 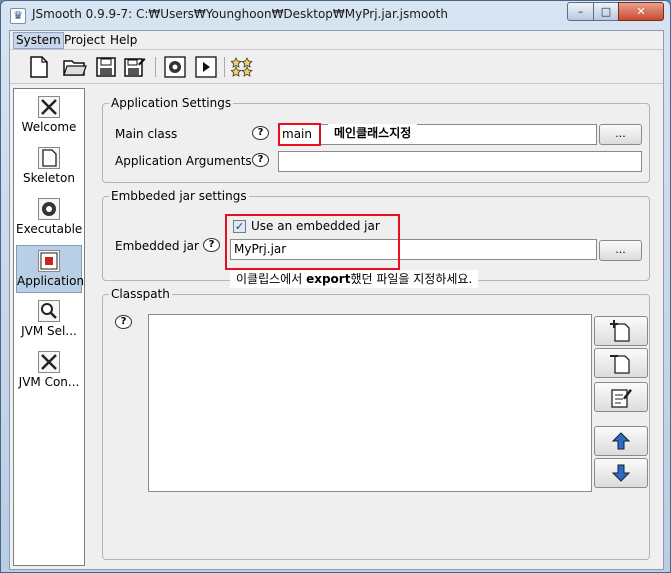 I want to click on sidebar-item-label: Application, so click(x=51, y=281).